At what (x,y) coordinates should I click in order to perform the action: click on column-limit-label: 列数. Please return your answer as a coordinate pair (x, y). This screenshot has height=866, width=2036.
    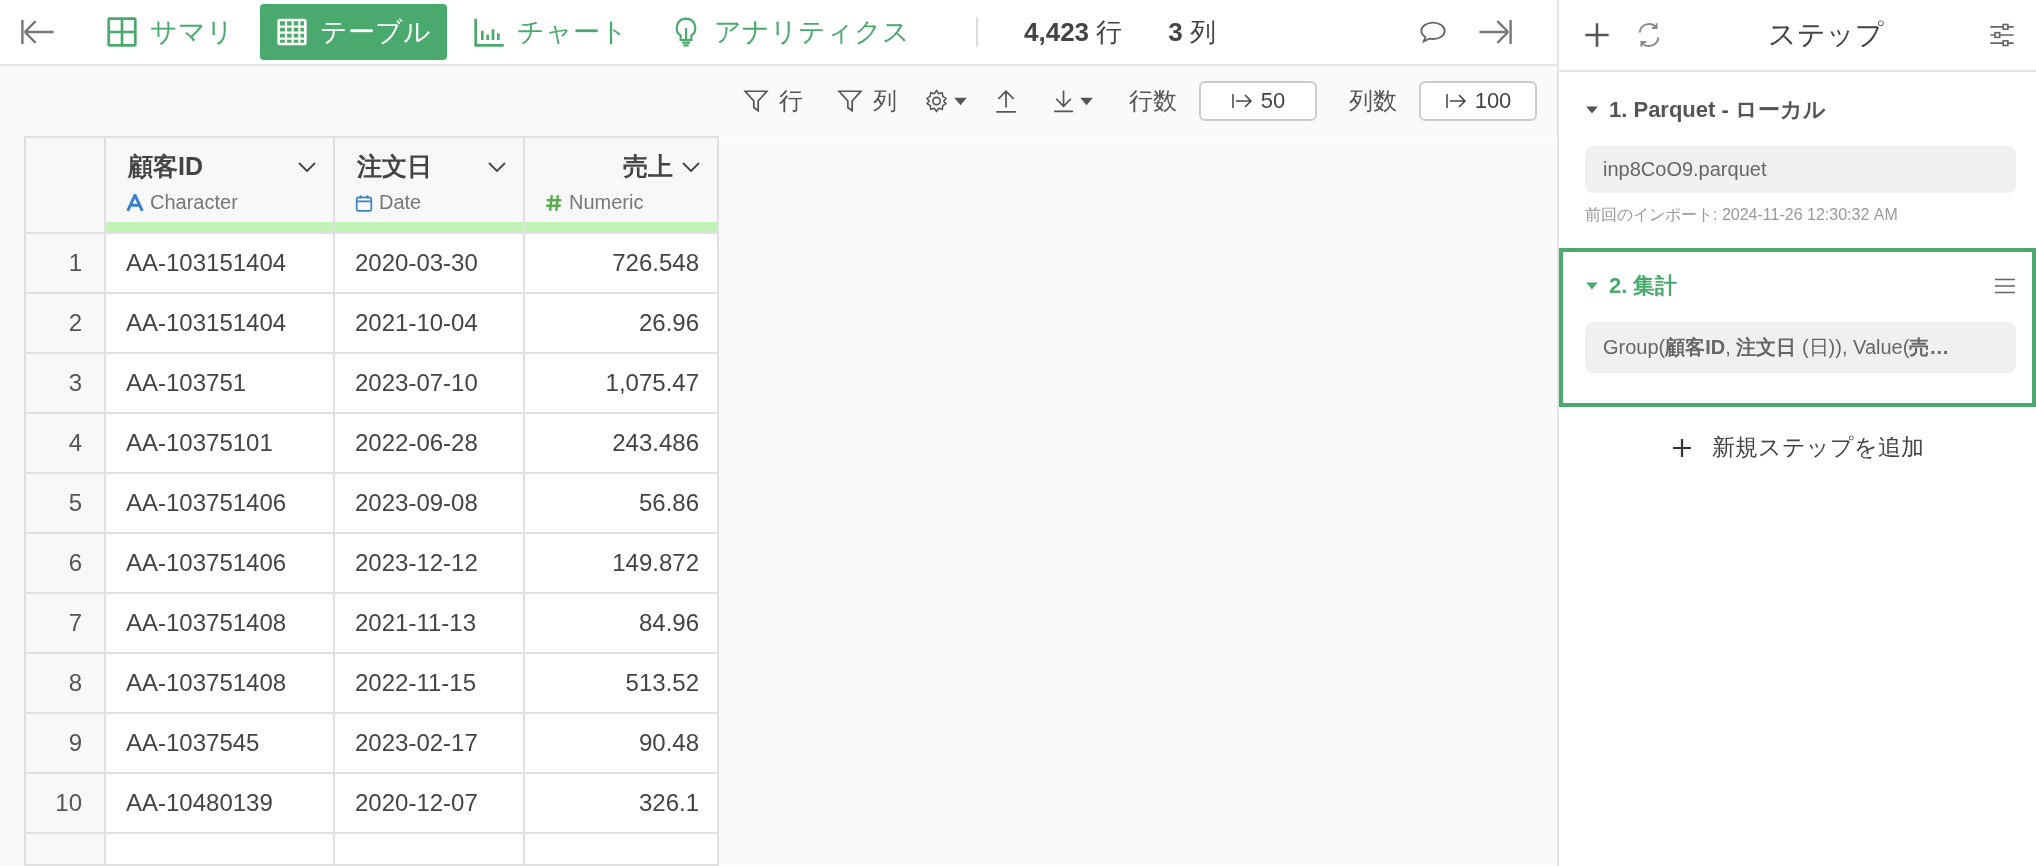
    Looking at the image, I should click on (1373, 101).